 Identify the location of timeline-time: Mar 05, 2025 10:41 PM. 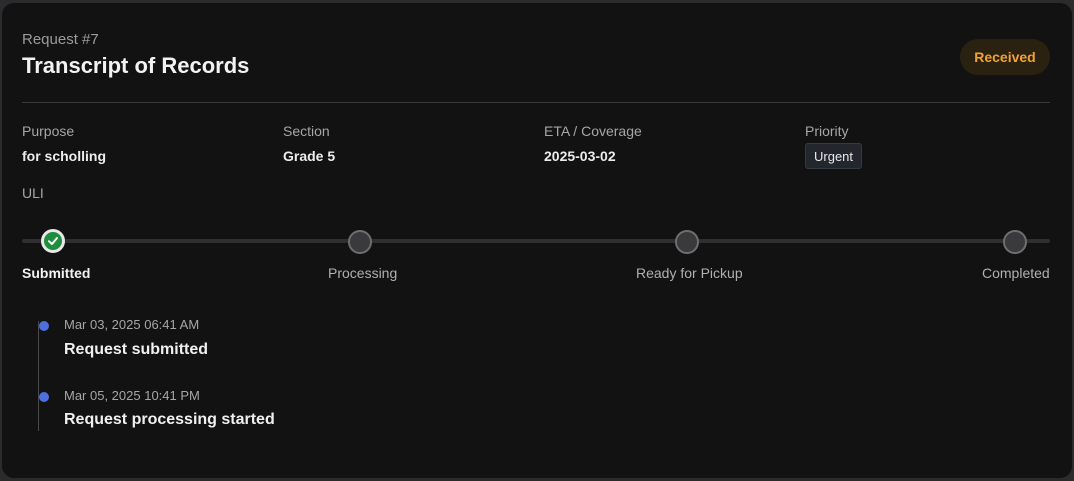
(132, 395).